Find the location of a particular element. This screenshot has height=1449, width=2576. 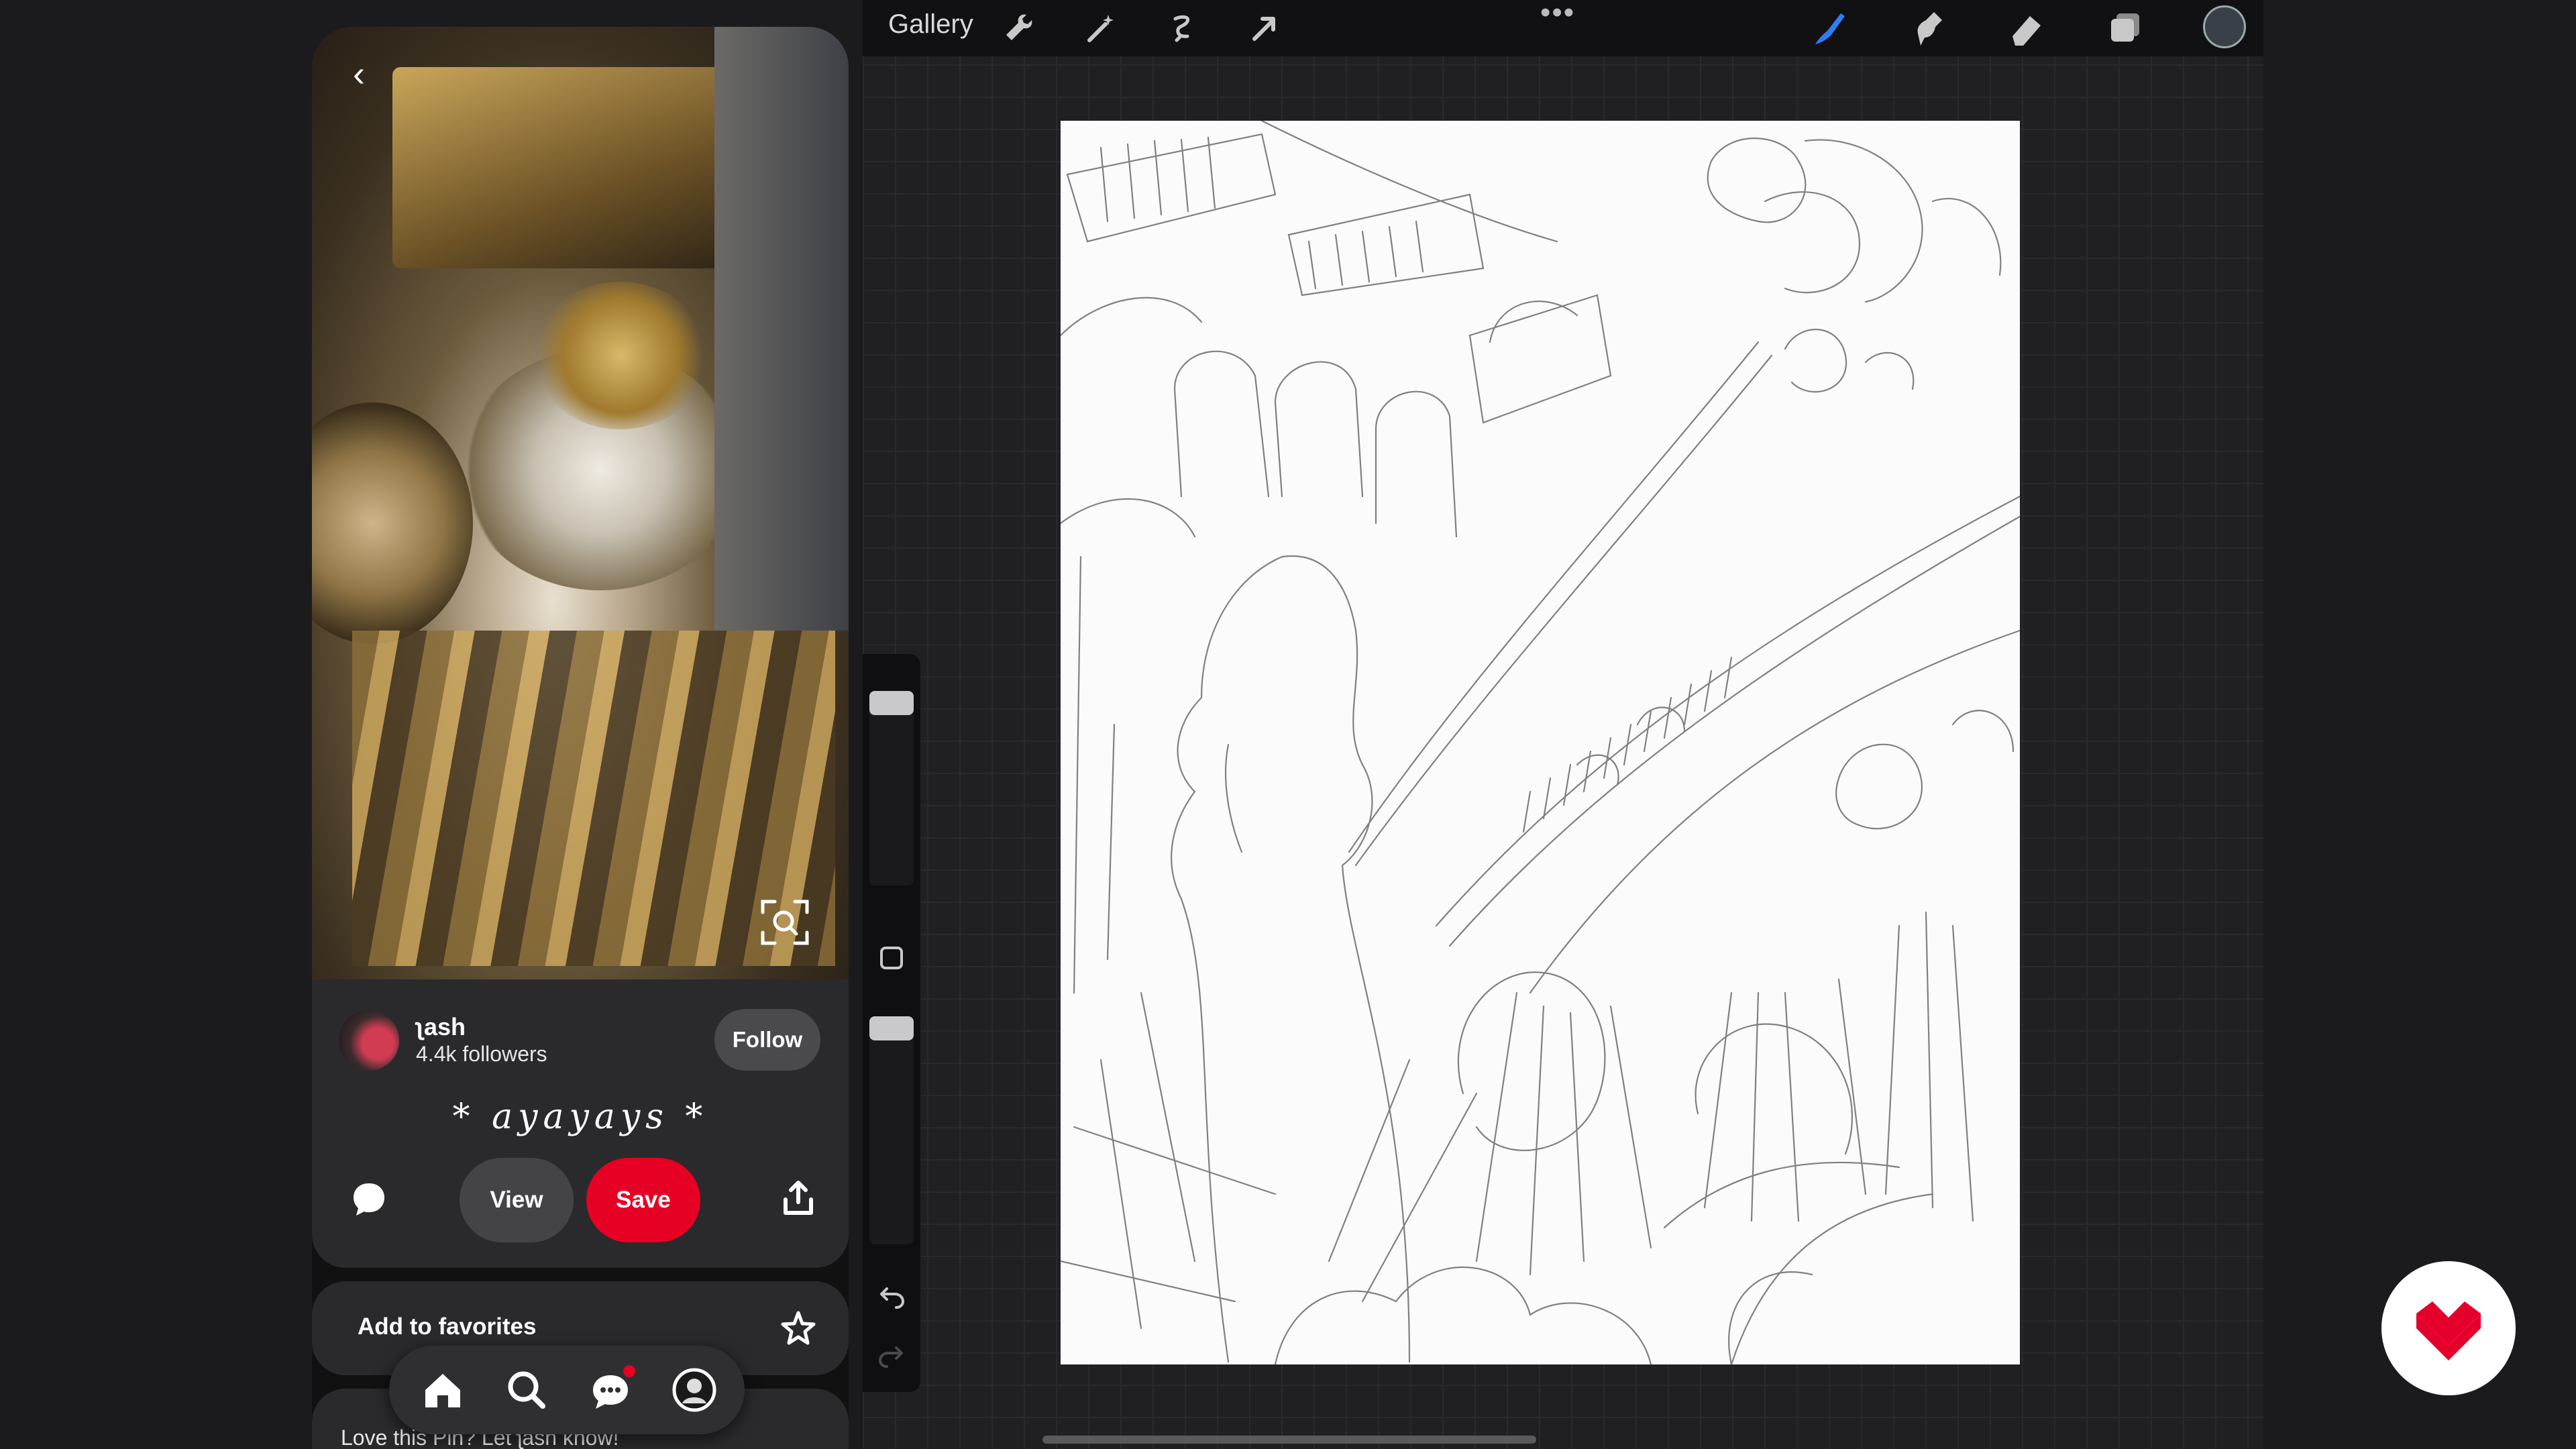

gallery-button: Gallery is located at coordinates (930, 24).